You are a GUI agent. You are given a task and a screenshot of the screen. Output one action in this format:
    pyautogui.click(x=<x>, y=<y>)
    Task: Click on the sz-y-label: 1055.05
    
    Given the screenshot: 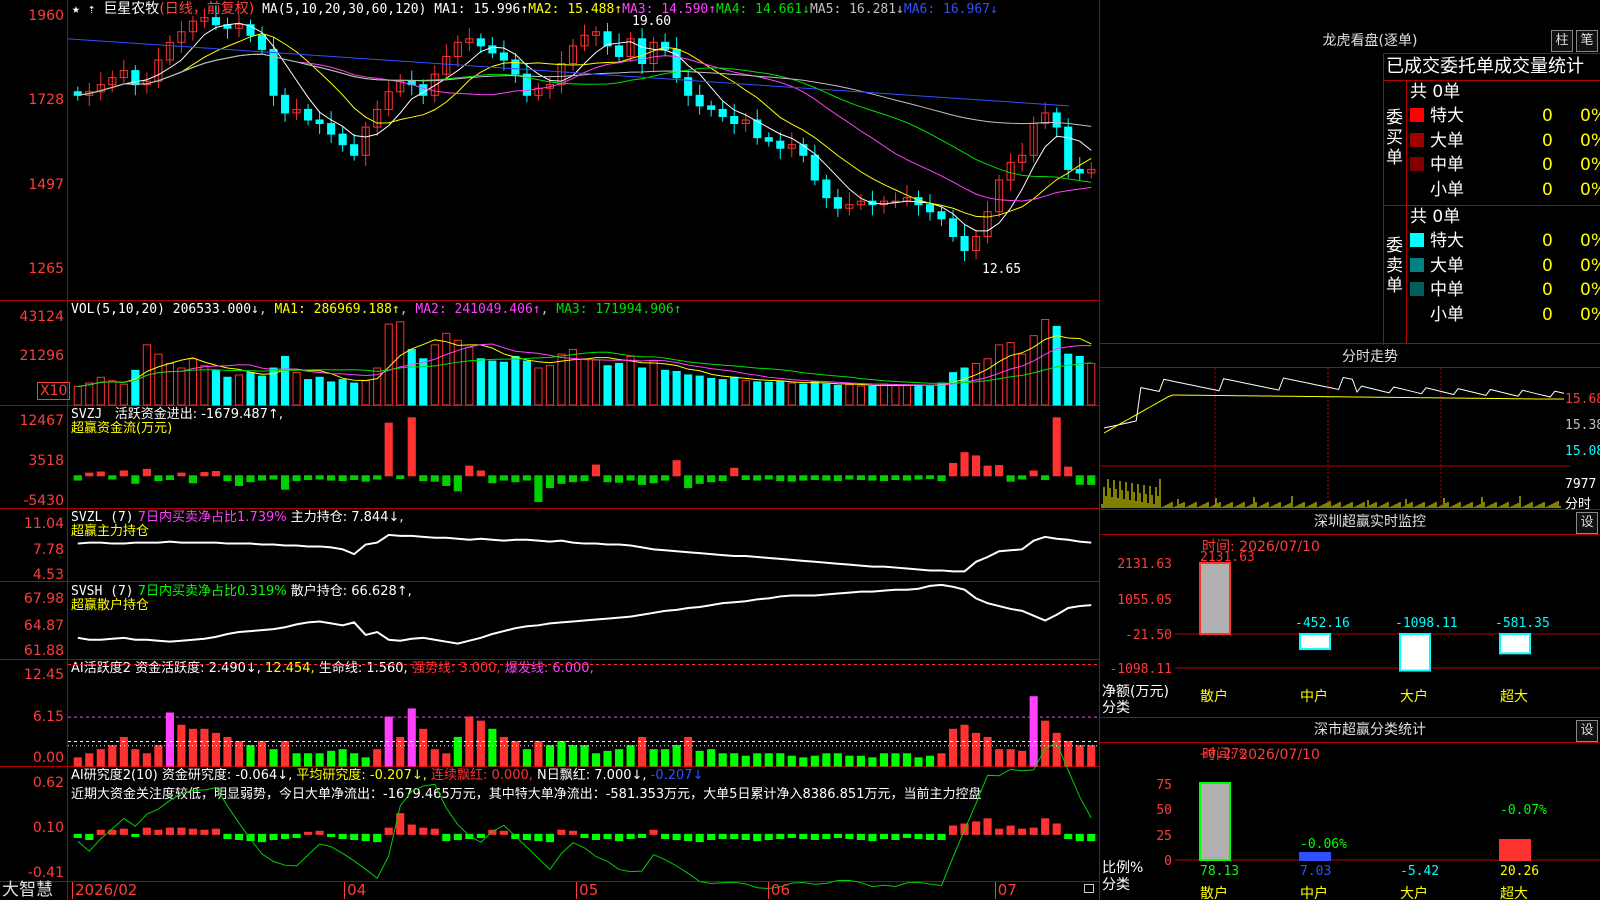 What is the action you would take?
    pyautogui.click(x=1144, y=600)
    